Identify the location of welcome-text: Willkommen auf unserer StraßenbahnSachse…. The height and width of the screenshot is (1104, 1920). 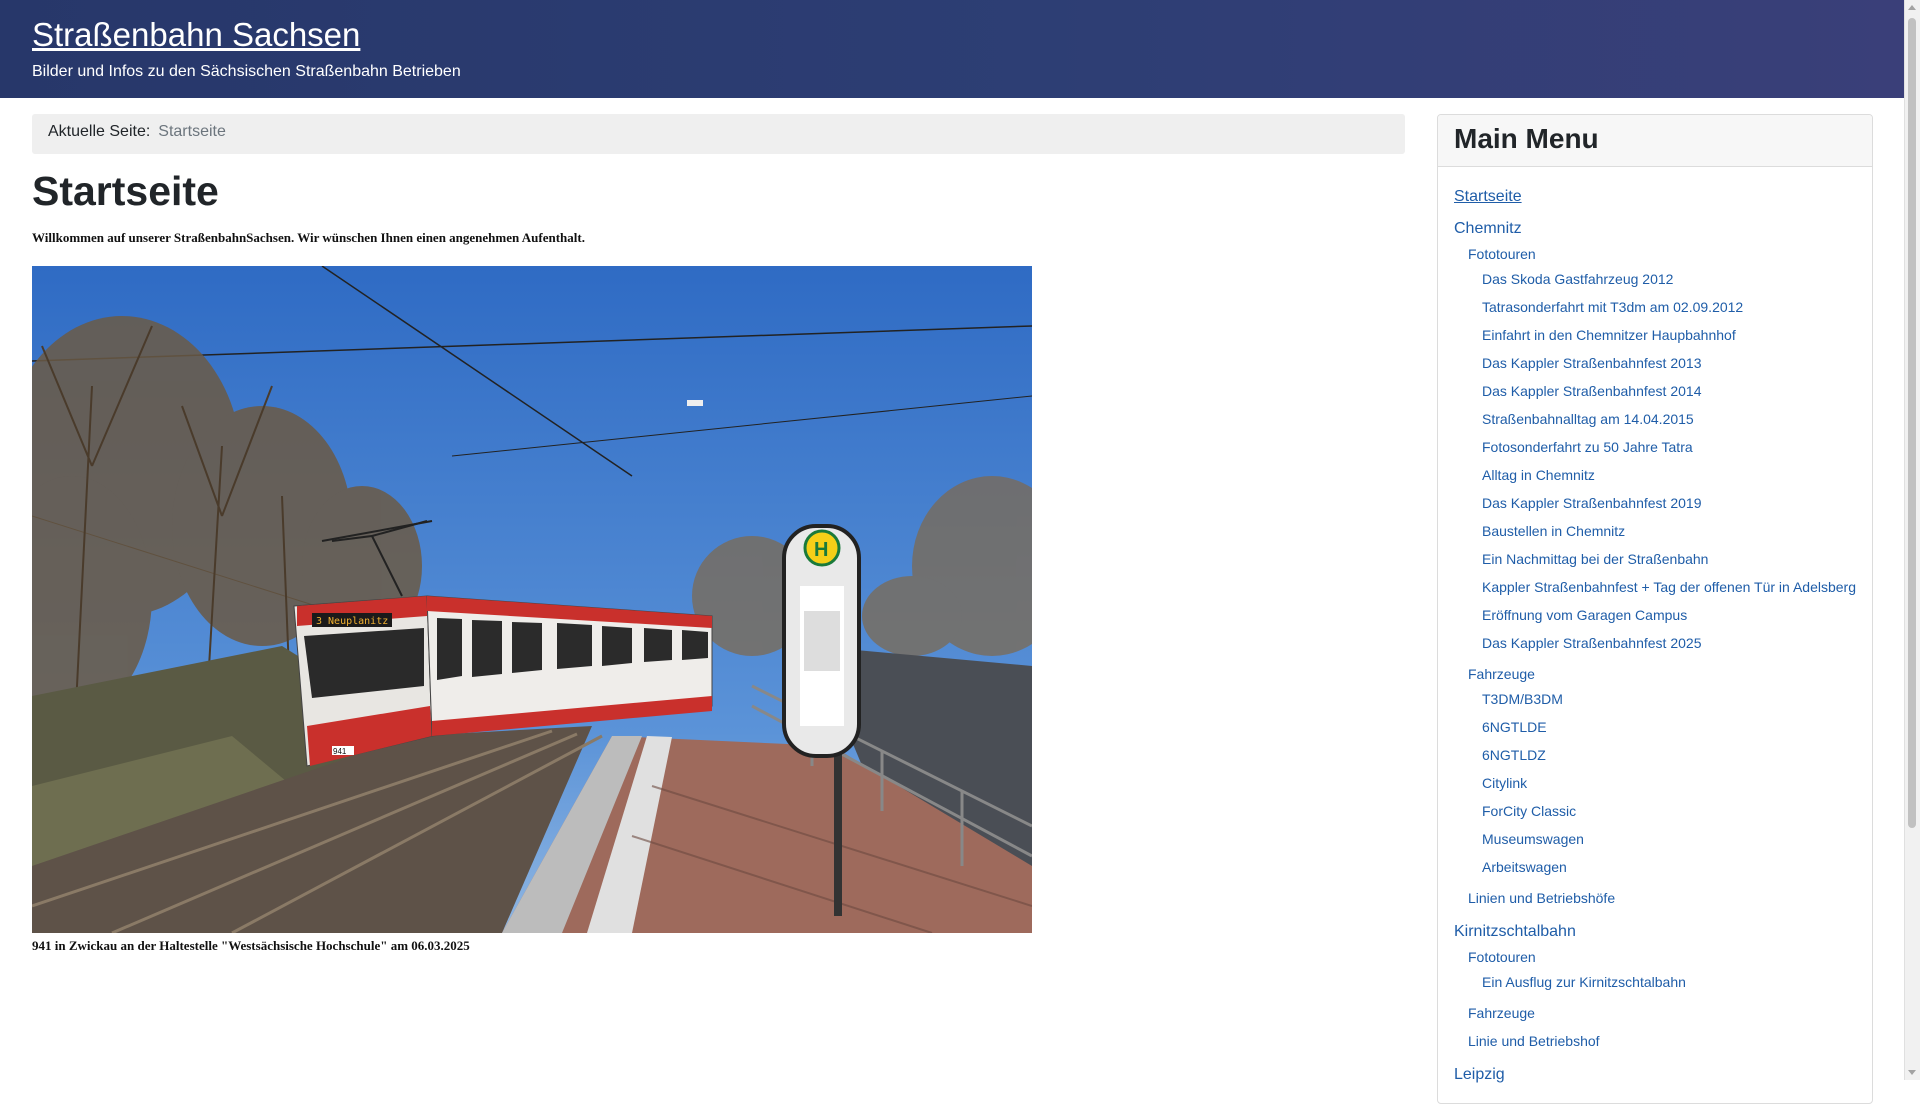
(308, 237).